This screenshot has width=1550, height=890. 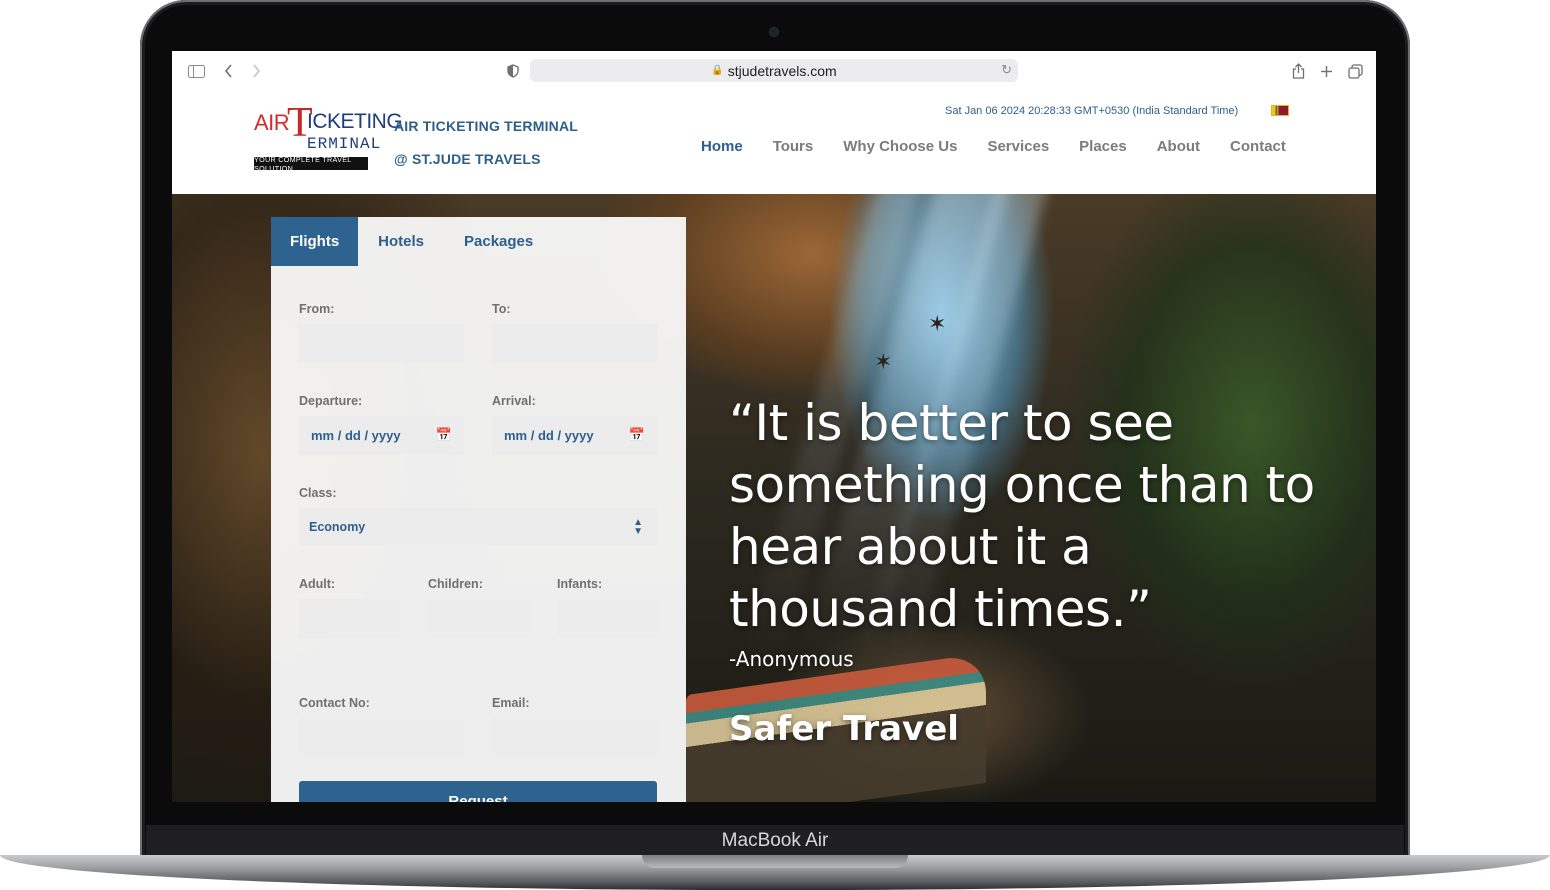 What do you see at coordinates (574, 737) in the screenshot?
I see `email-input` at bounding box center [574, 737].